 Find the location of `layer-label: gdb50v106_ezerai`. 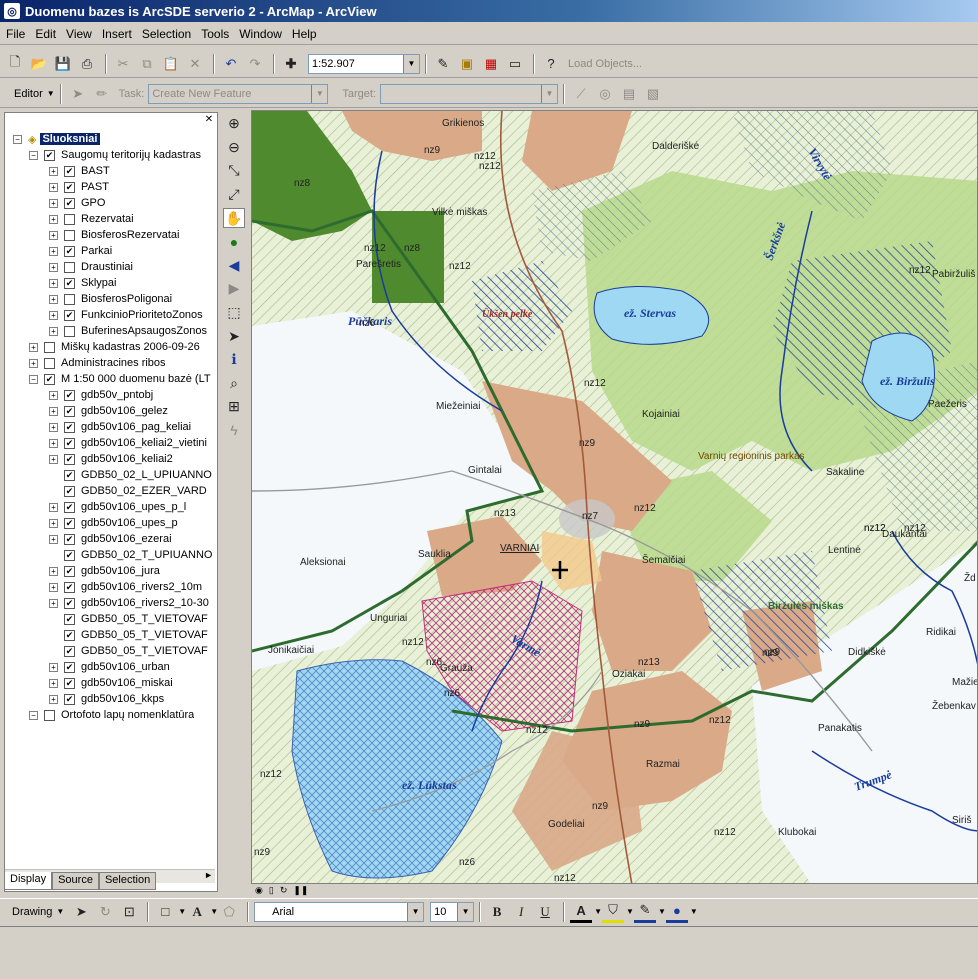

layer-label: gdb50v106_ezerai is located at coordinates (126, 539).